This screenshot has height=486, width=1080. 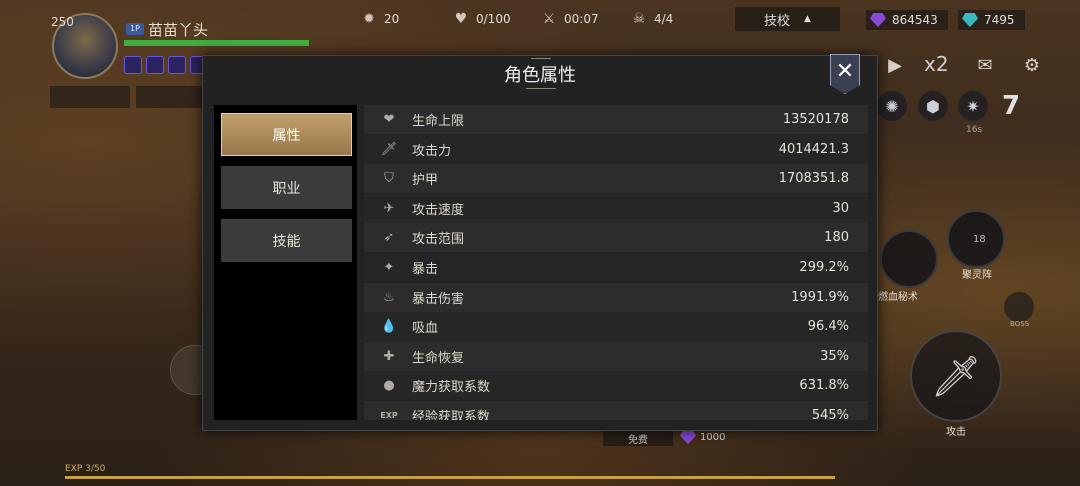 What do you see at coordinates (438, 210) in the screenshot?
I see `attribute-name: 攻击速度` at bounding box center [438, 210].